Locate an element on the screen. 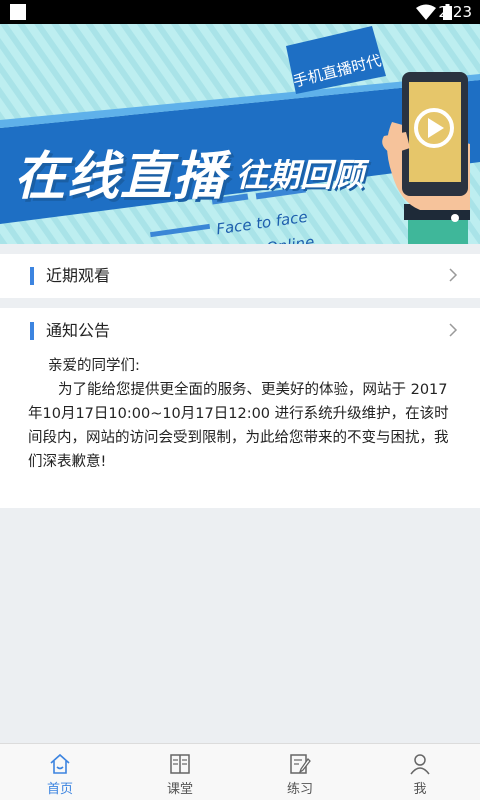 This screenshot has width=480, height=800. nav-me-label: 我 is located at coordinates (420, 789).